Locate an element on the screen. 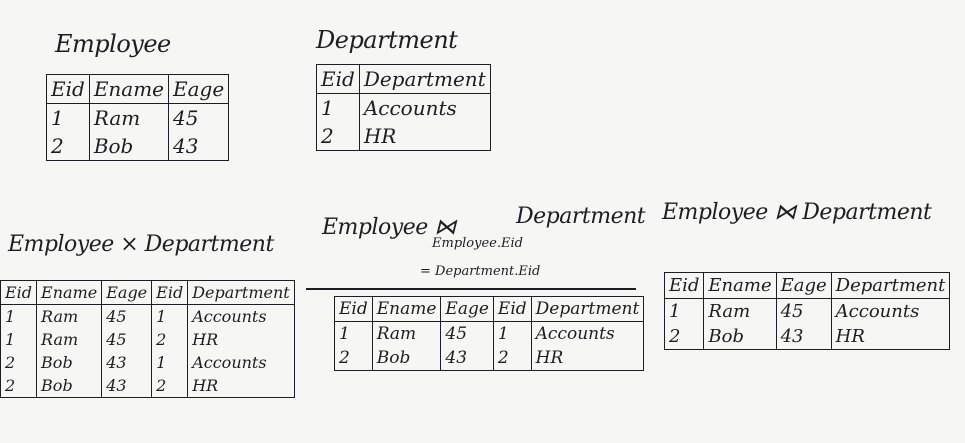  header-row: Eid Department is located at coordinates (403, 79).